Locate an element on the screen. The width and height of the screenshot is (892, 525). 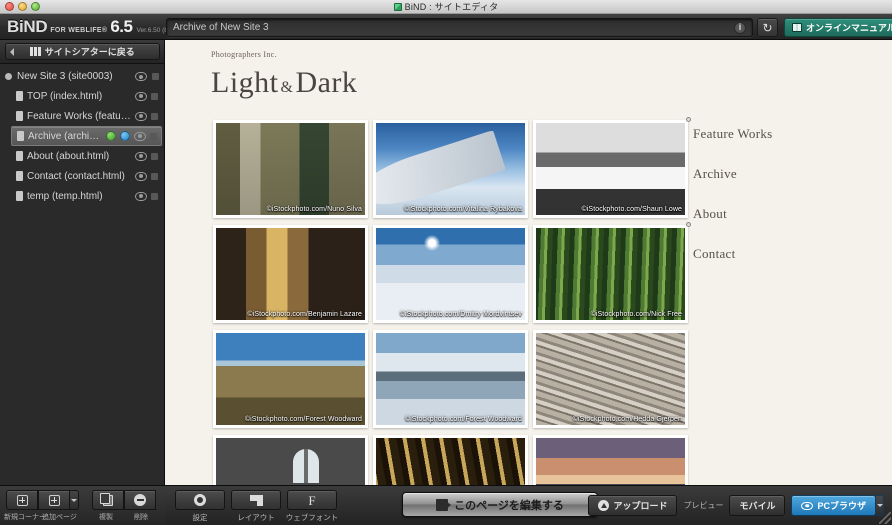
duplicate-icon is located at coordinates (106, 499).